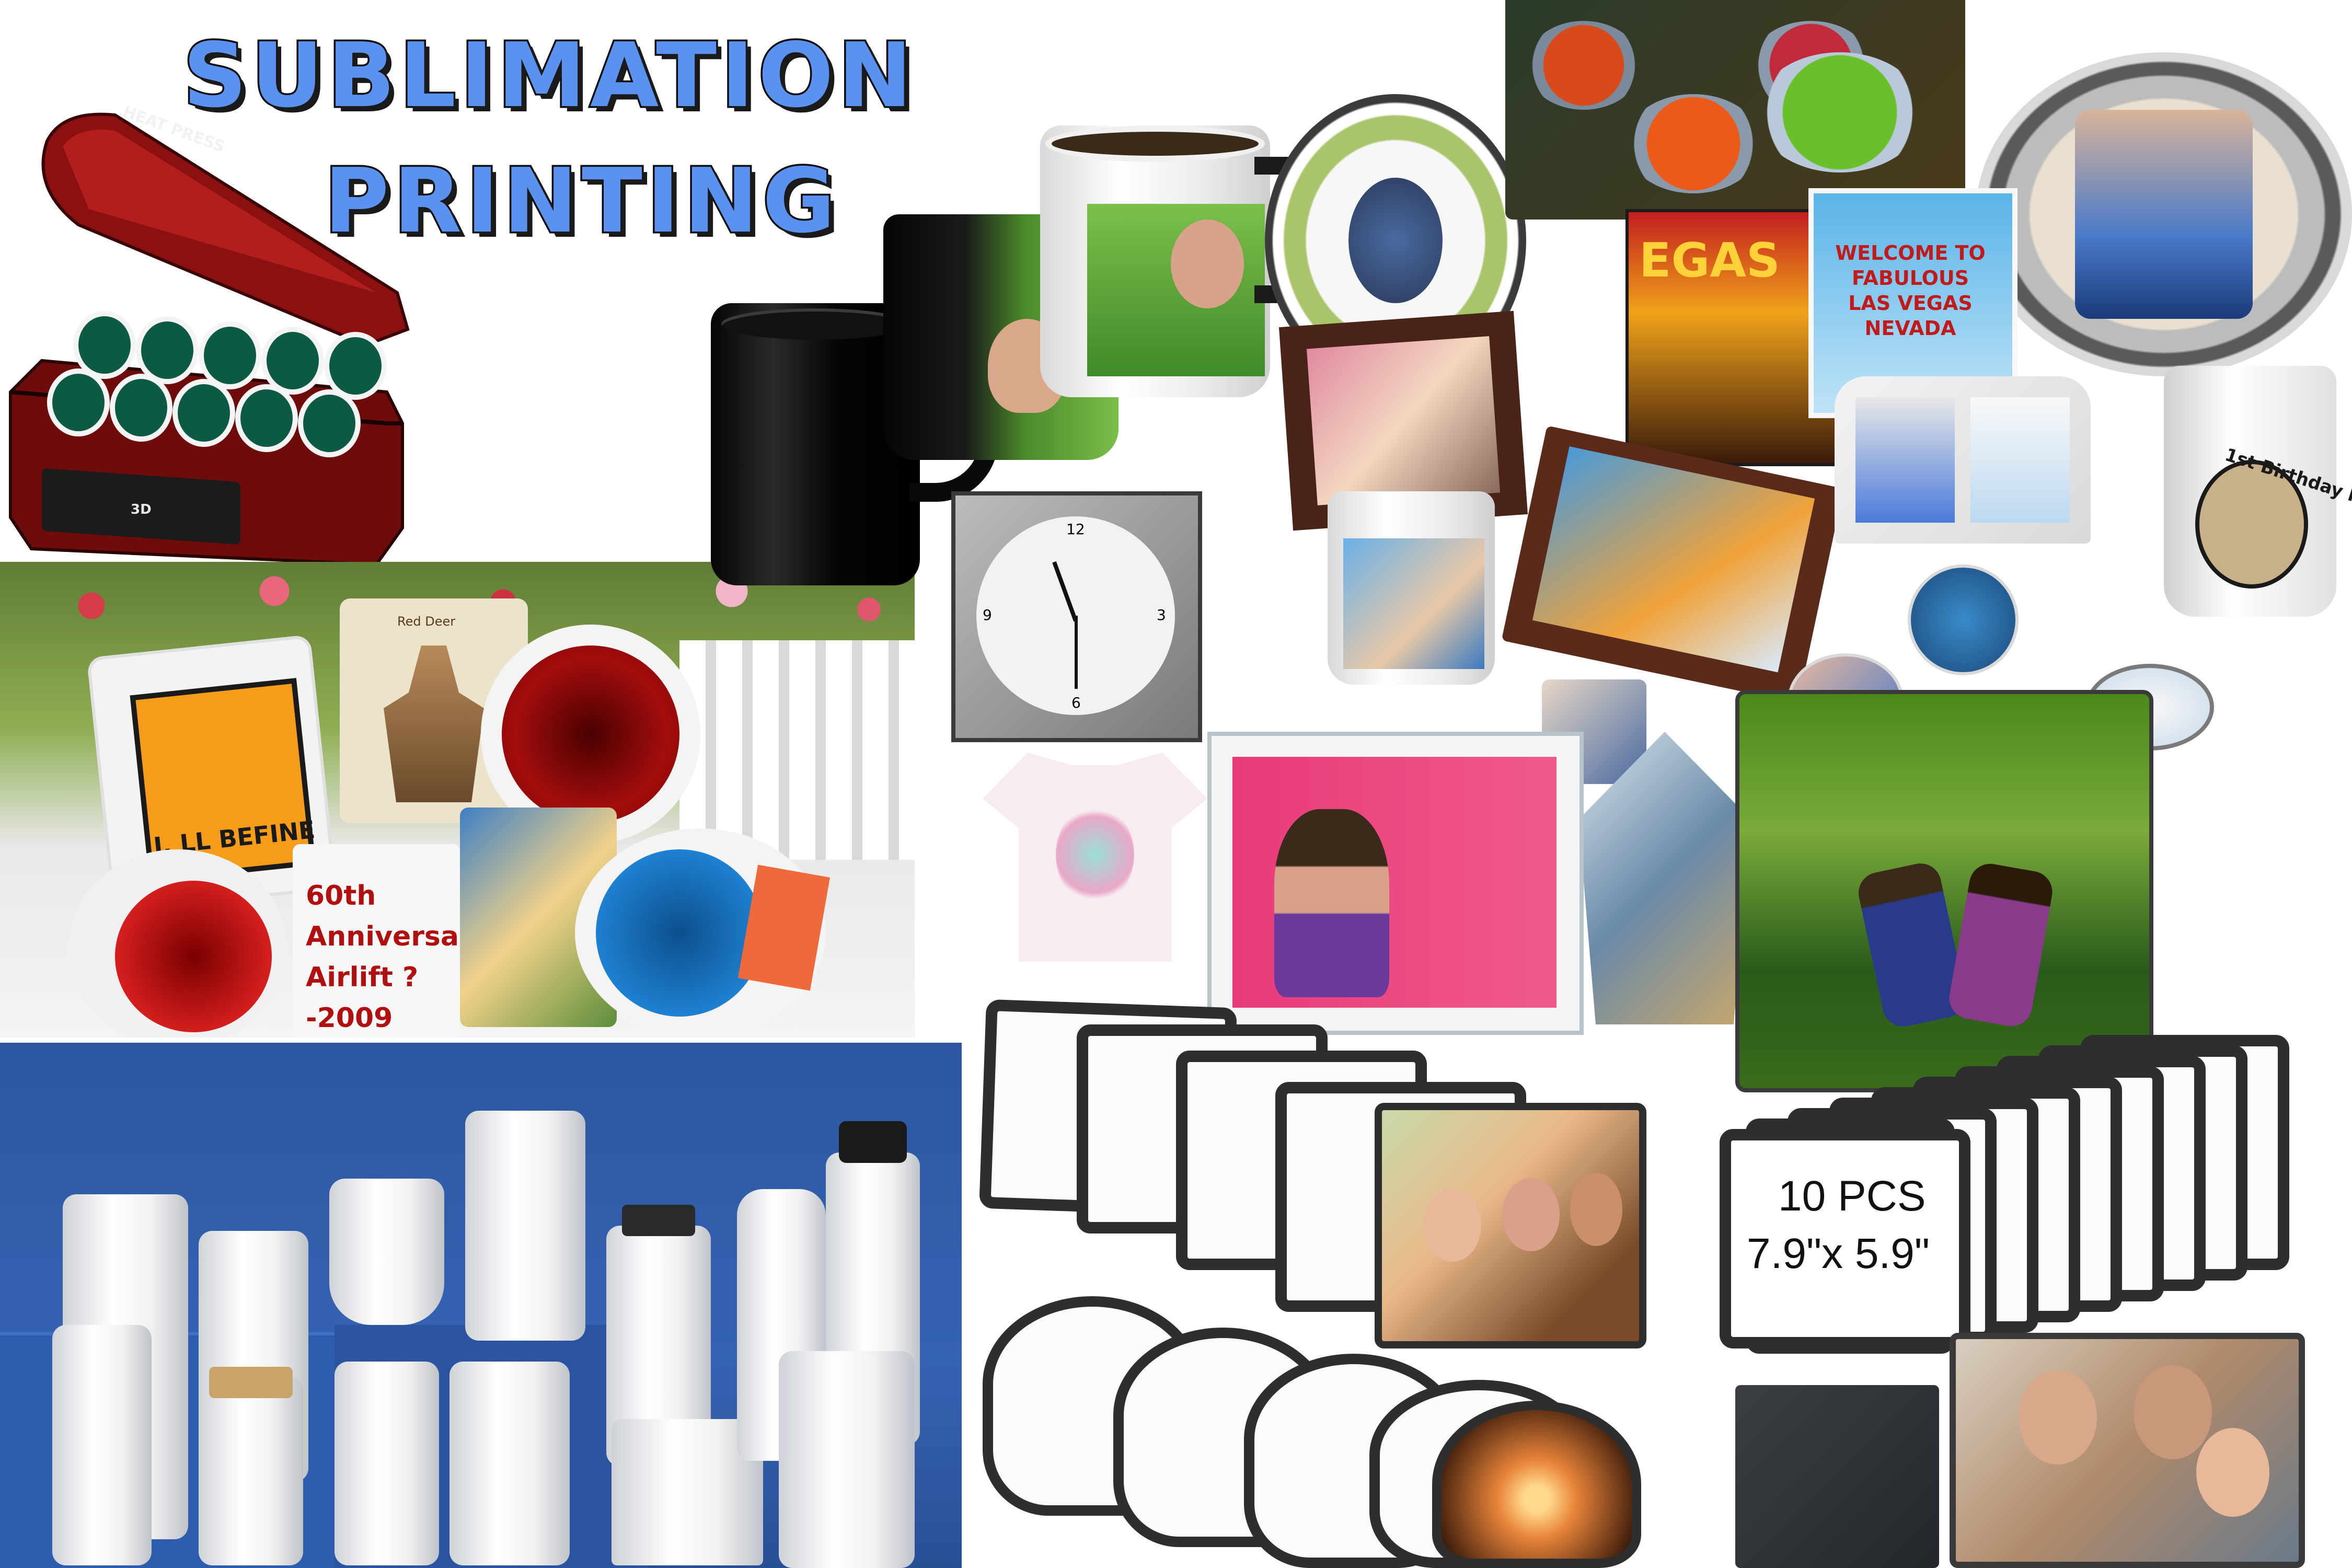 The image size is (2352, 1568). What do you see at coordinates (209, 339) in the screenshot?
I see `heat-press-illustration` at bounding box center [209, 339].